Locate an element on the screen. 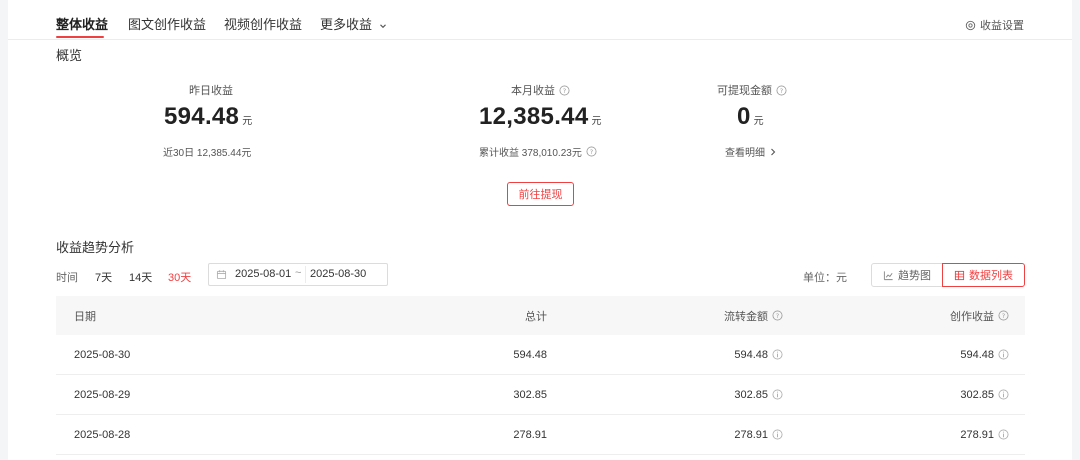 Image resolution: width=1080 pixels, height=460 pixels. row-create: 594.48 is located at coordinates (984, 354).